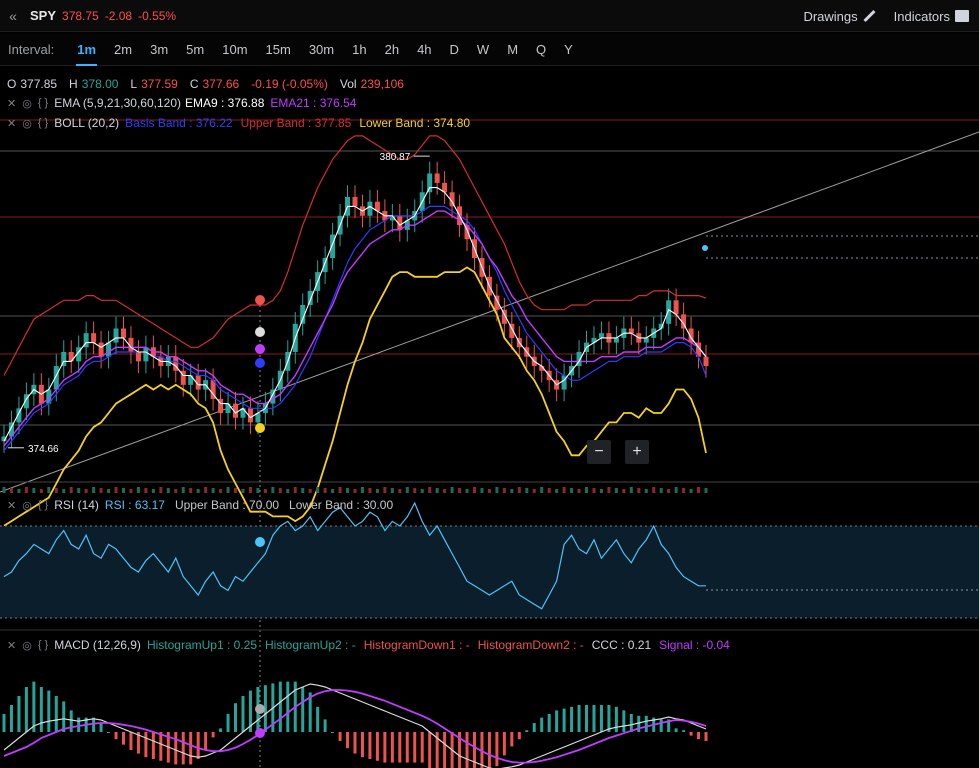  Describe the element at coordinates (194, 84) in the screenshot. I see `close-label: C` at that location.